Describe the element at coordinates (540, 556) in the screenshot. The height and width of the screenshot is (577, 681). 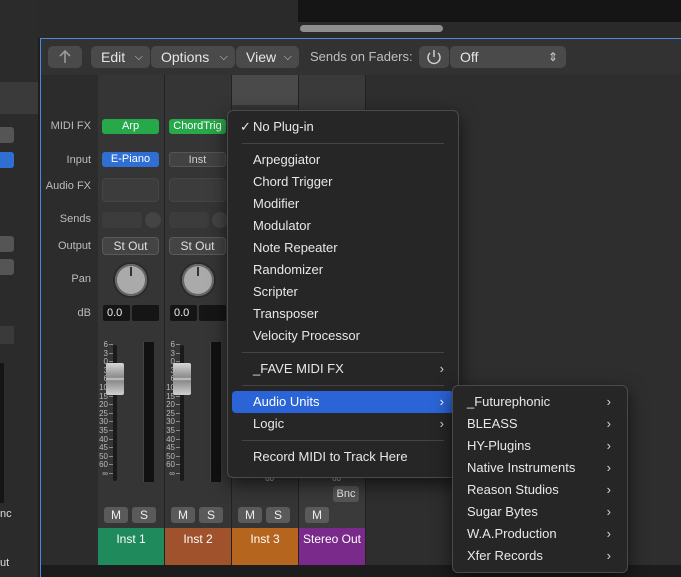
I see `submenu-item-vendor: Xfer Records ›` at that location.